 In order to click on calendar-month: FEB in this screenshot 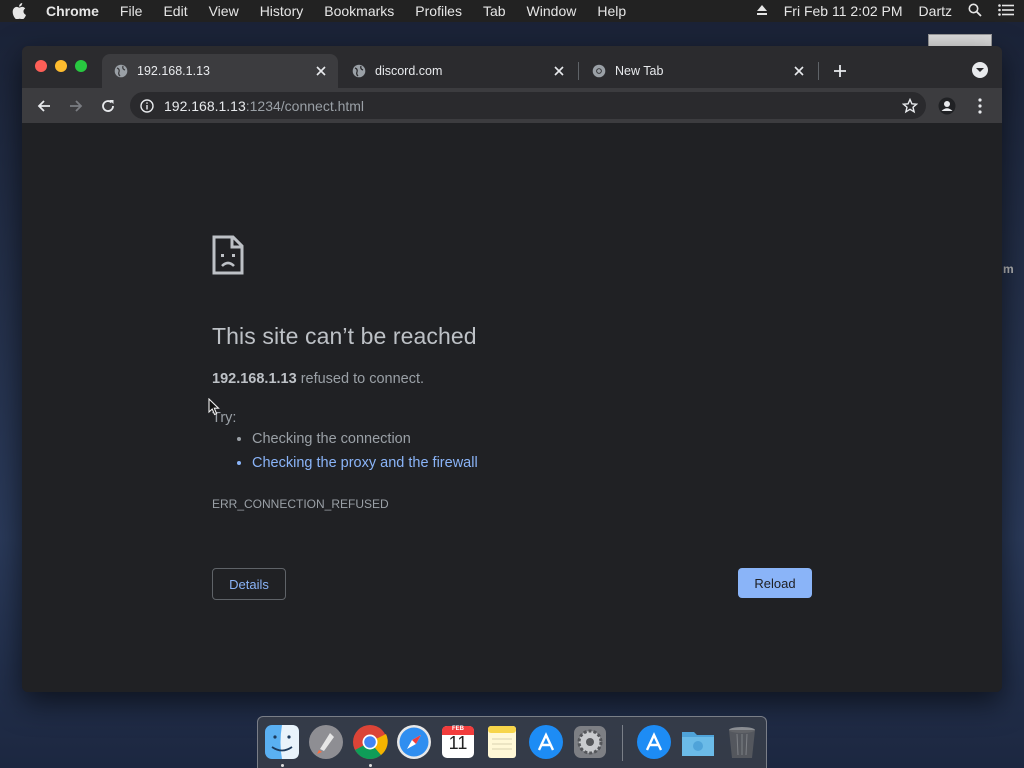, I will do `click(458, 729)`.